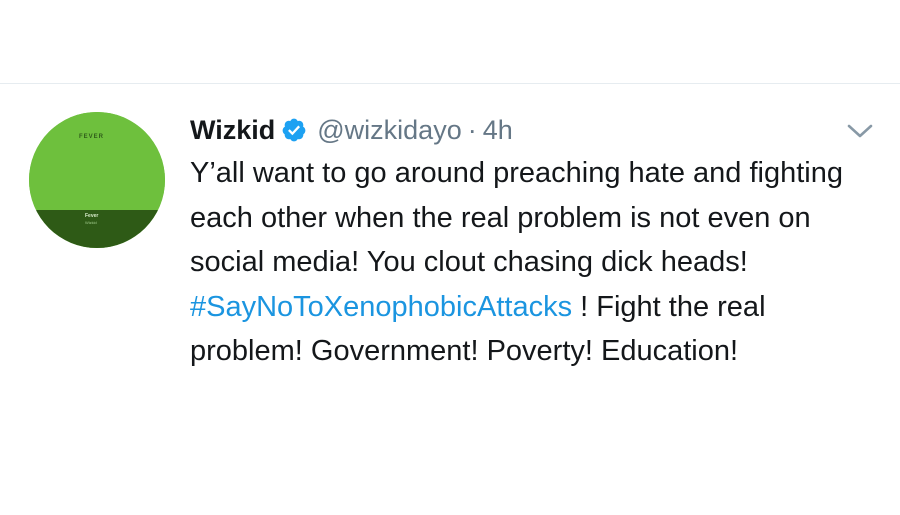 The width and height of the screenshot is (900, 515). I want to click on author-name: Wizkid, so click(232, 130).